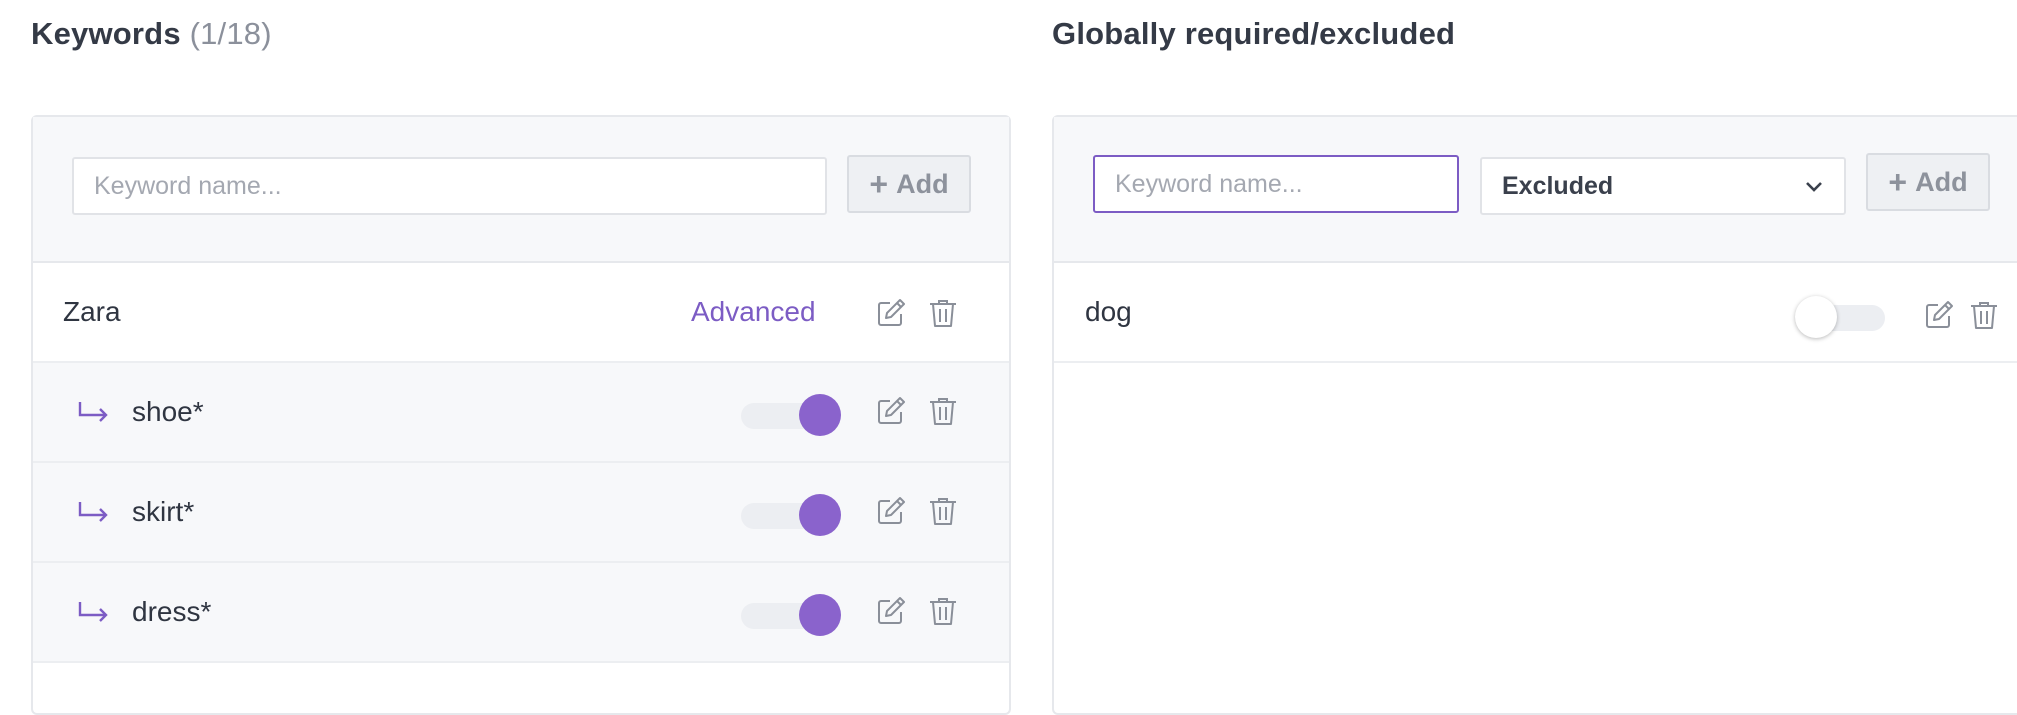 The width and height of the screenshot is (2017, 715). Describe the element at coordinates (909, 184) in the screenshot. I see `add-keyword-button: + Add` at that location.